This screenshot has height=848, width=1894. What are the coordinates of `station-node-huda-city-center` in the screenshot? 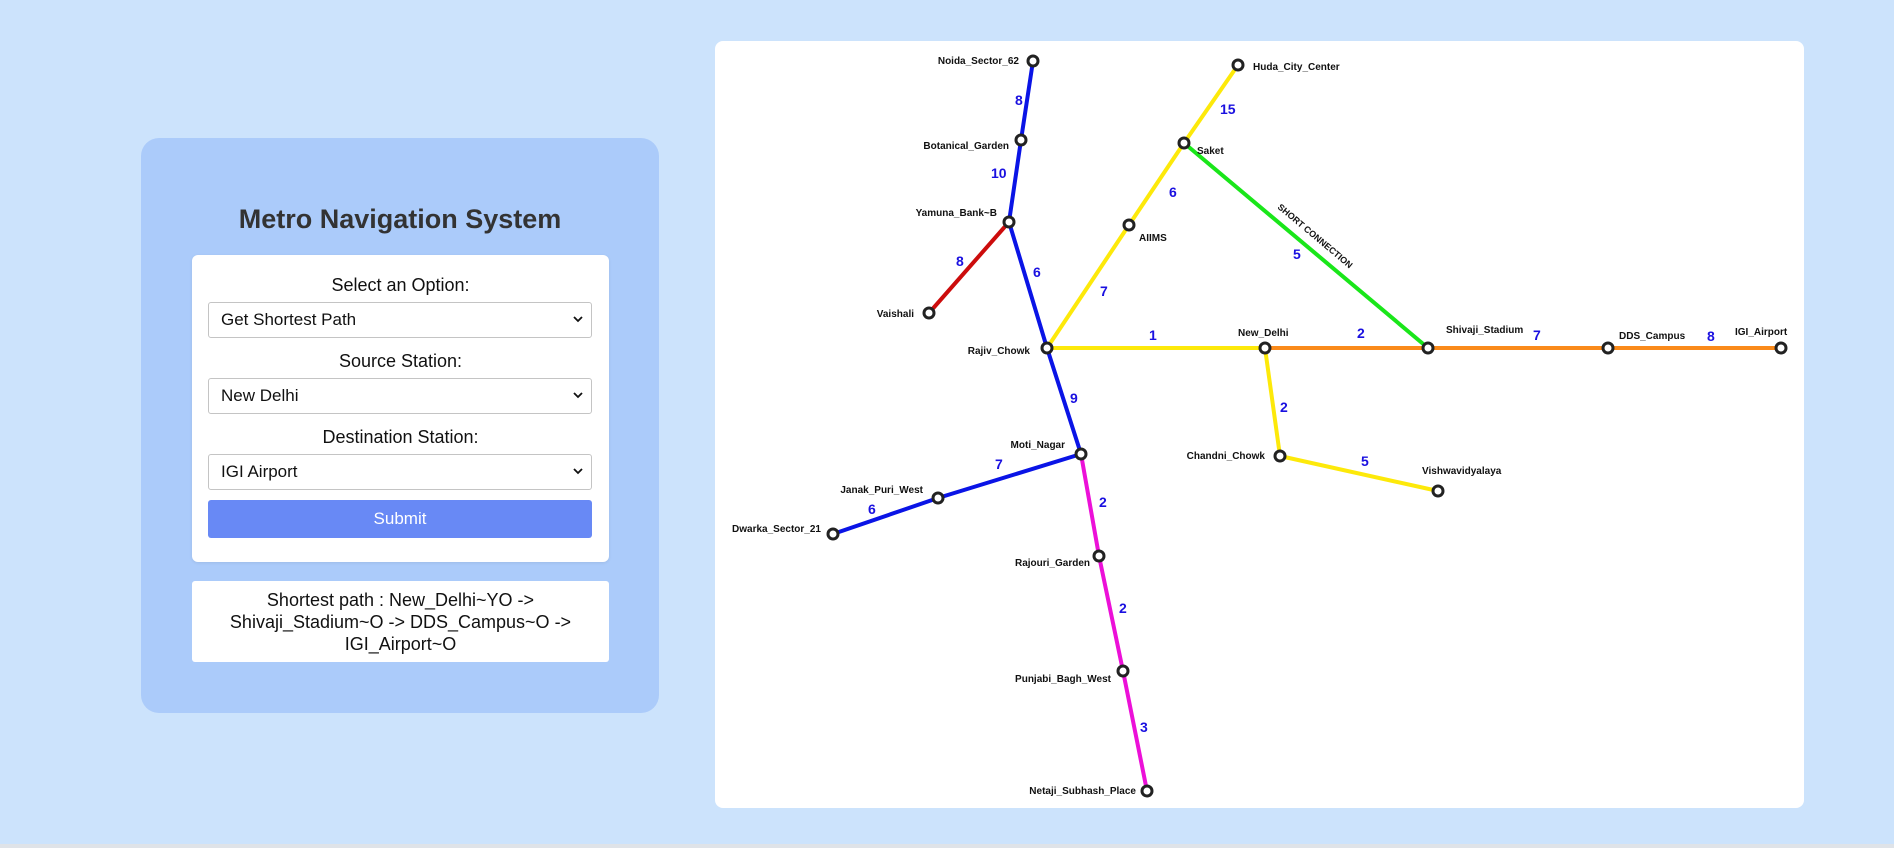 It's located at (1238, 65).